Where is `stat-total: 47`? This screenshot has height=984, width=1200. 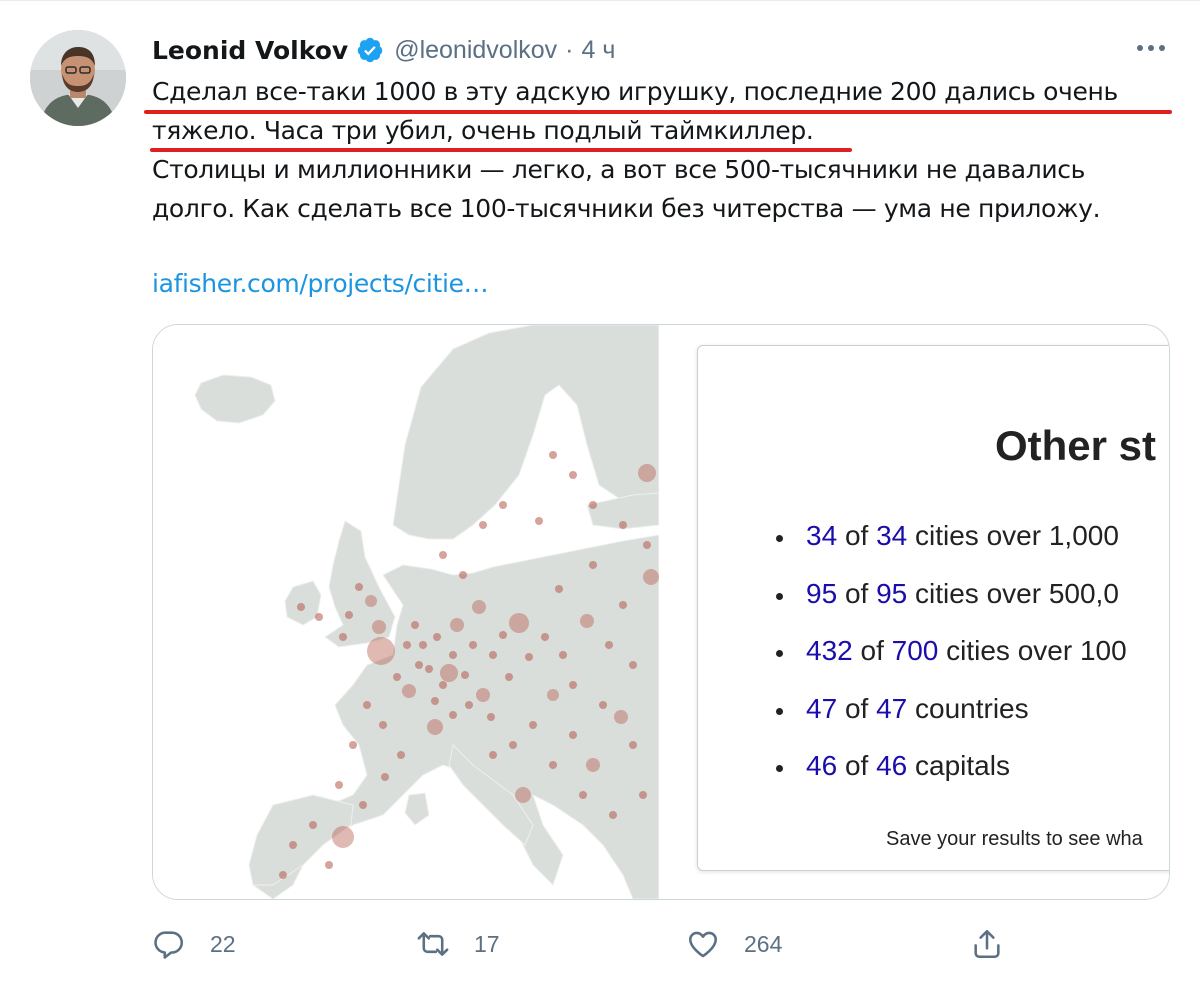
stat-total: 47 is located at coordinates (892, 708).